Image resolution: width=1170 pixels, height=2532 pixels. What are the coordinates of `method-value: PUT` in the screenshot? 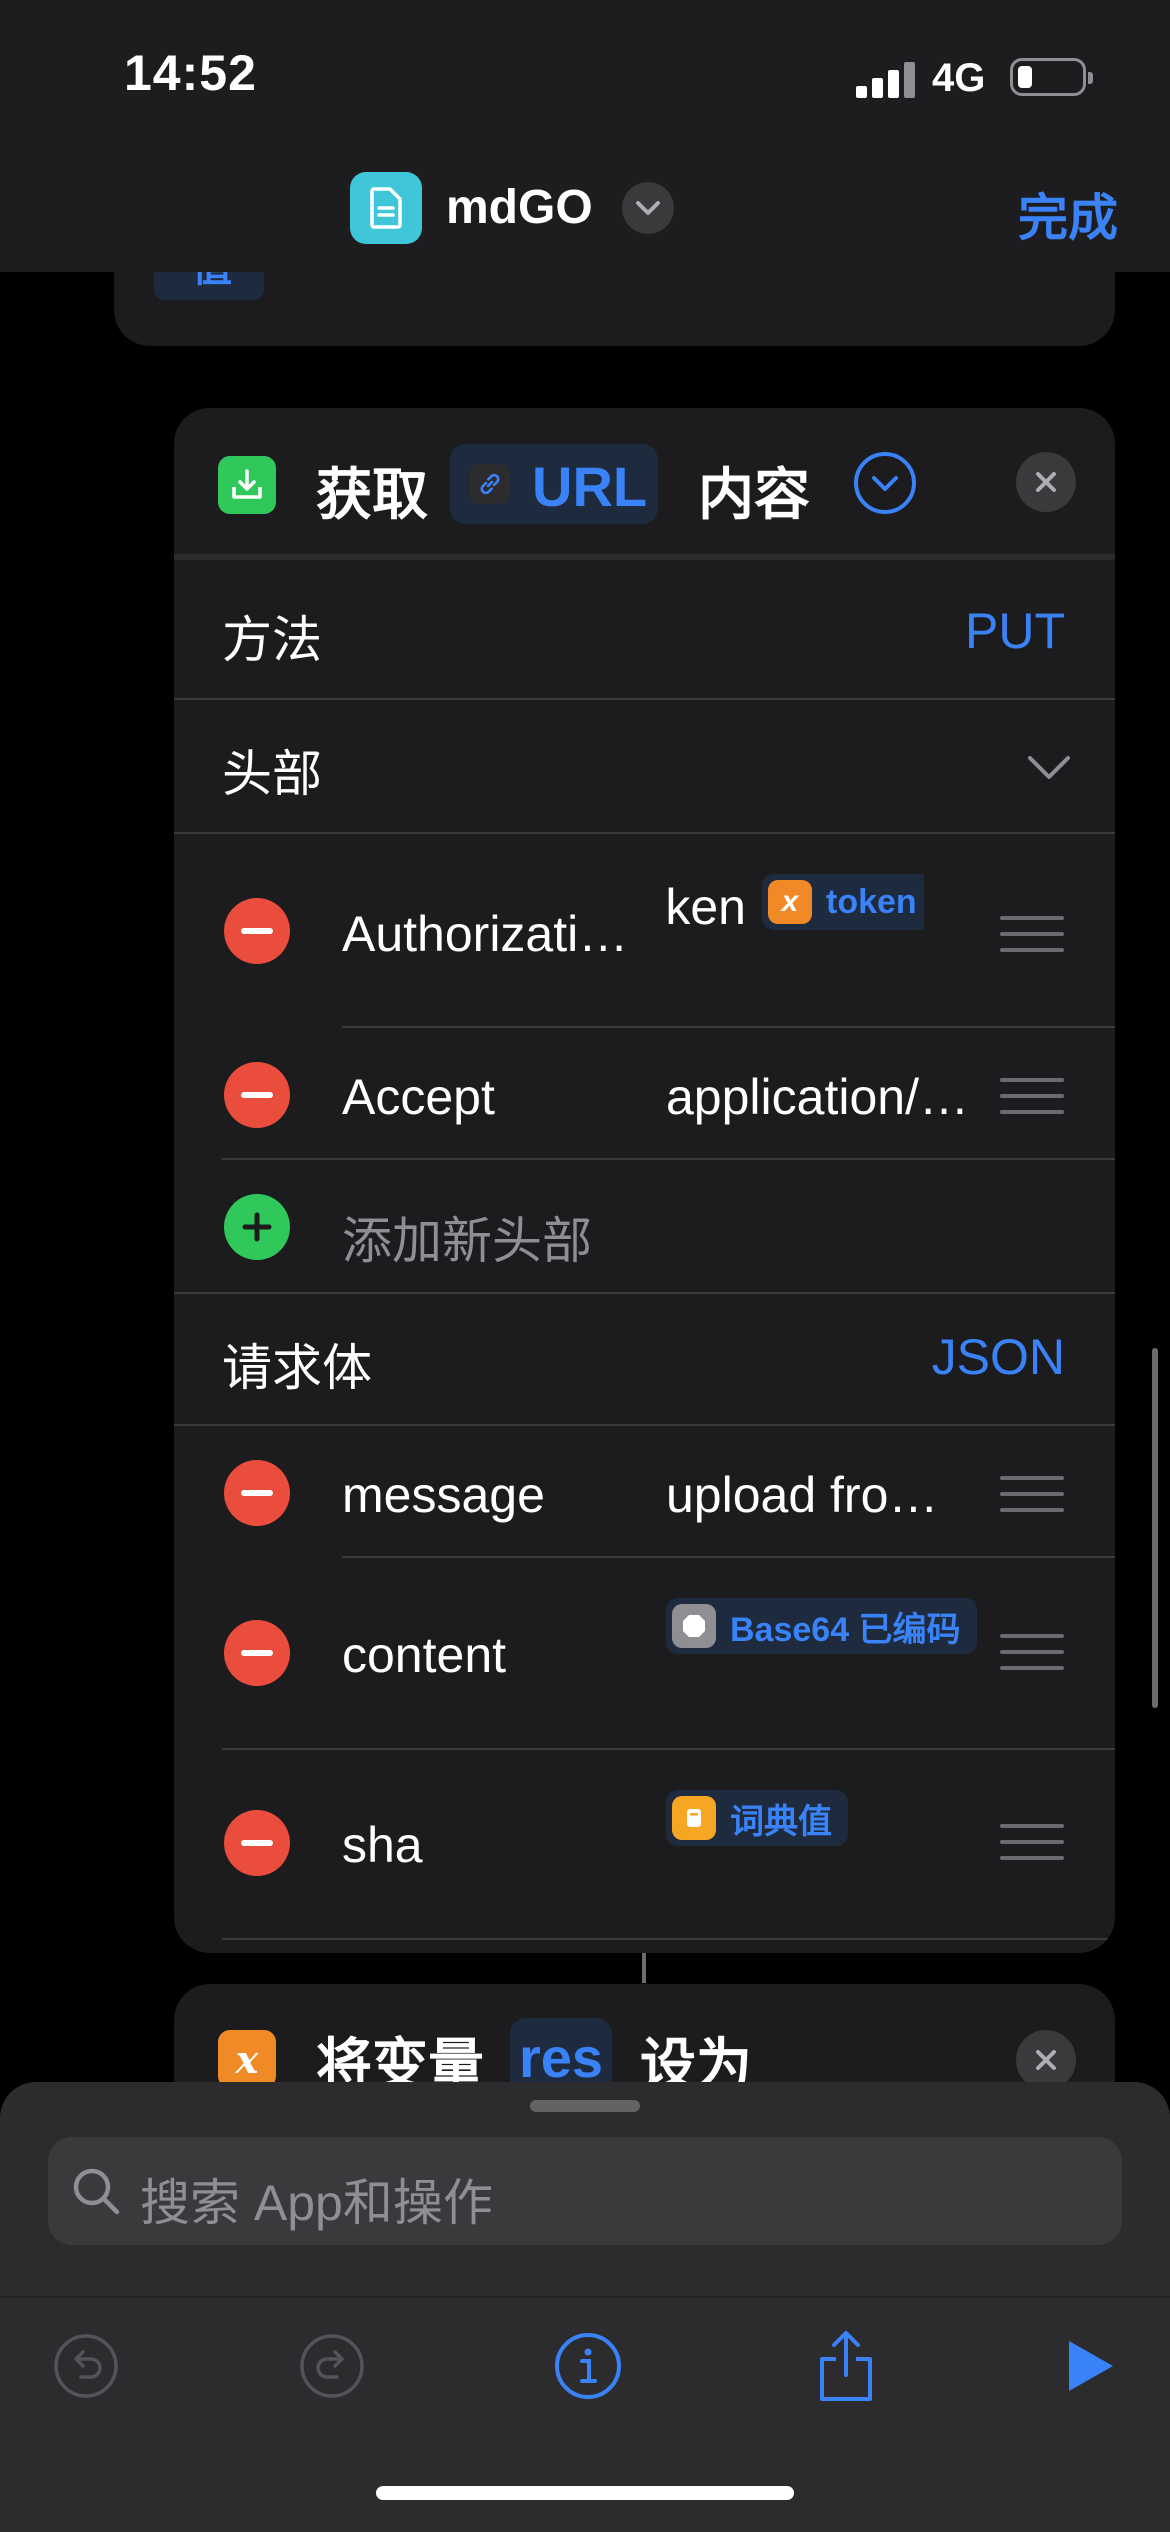 It's located at (1015, 631).